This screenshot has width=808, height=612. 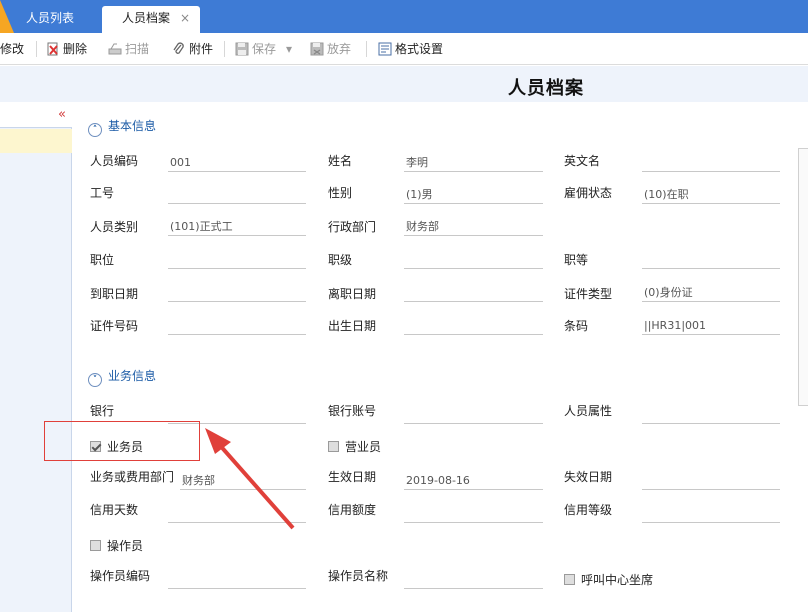 I want to click on id-type-field: (0)身份证, so click(x=711, y=292).